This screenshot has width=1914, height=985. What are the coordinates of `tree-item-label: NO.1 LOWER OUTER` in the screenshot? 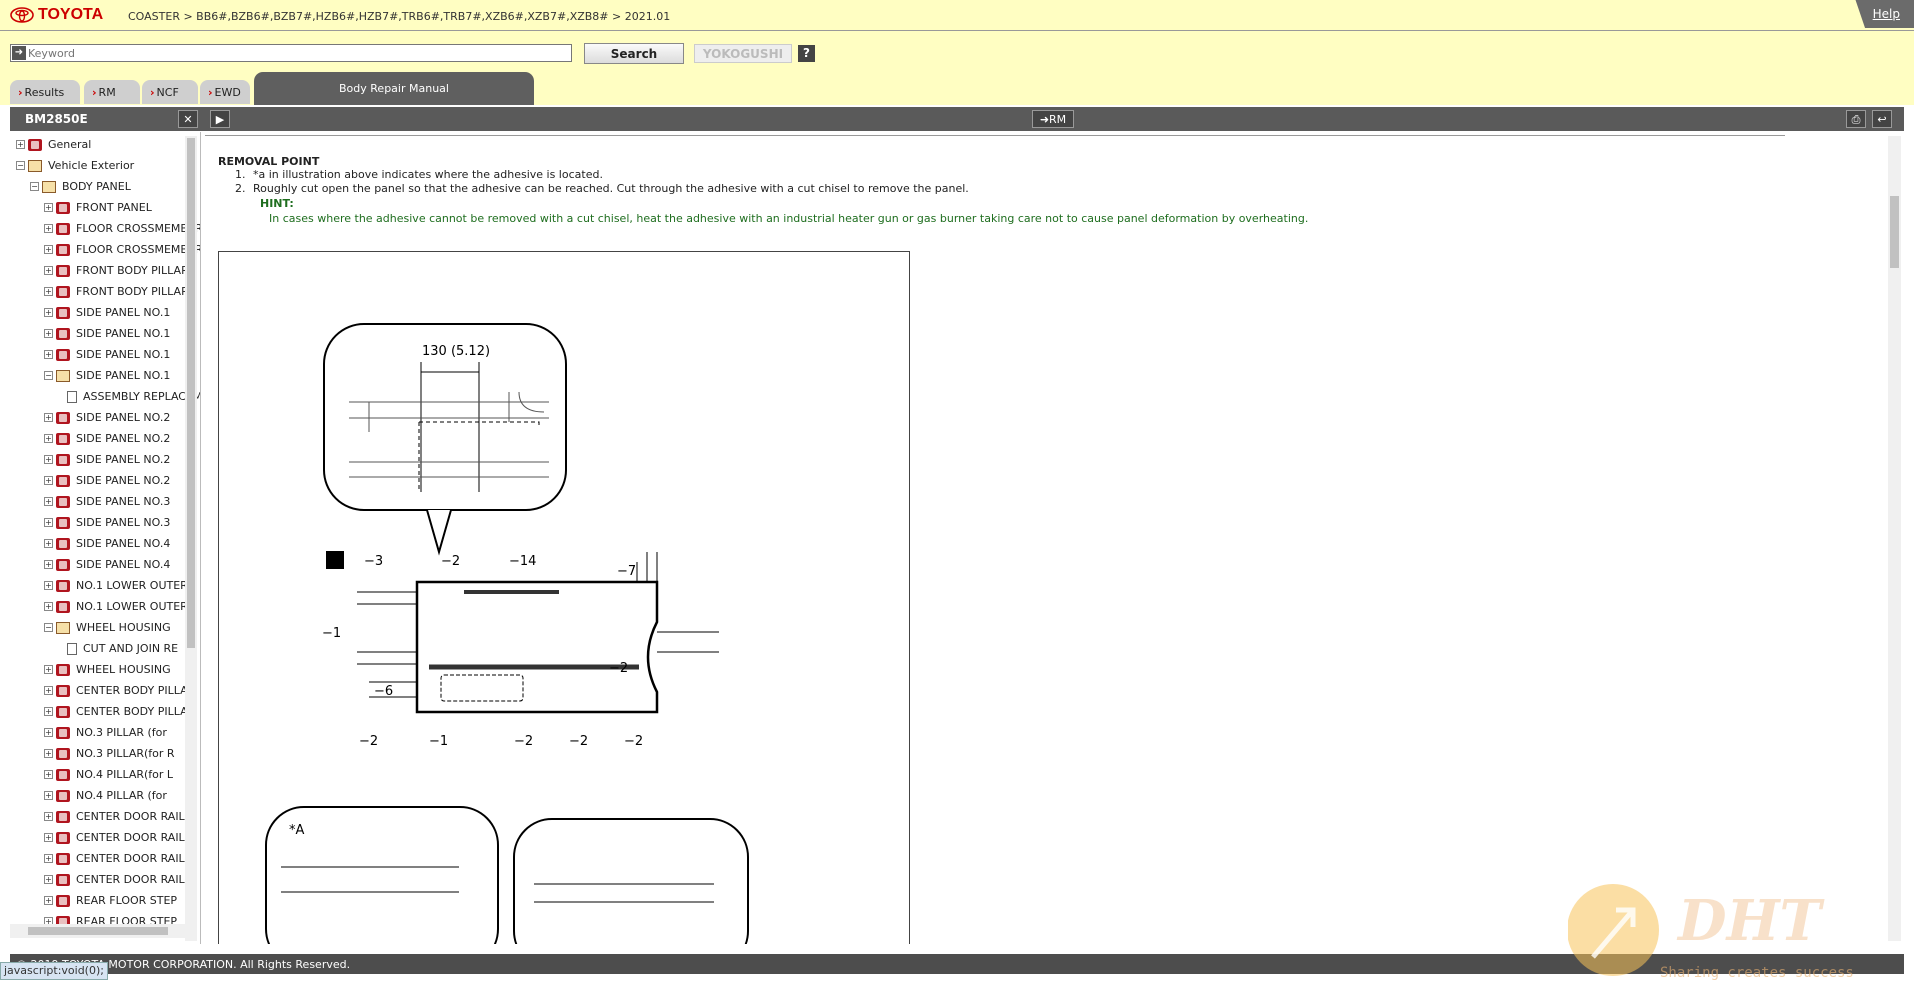 It's located at (132, 585).